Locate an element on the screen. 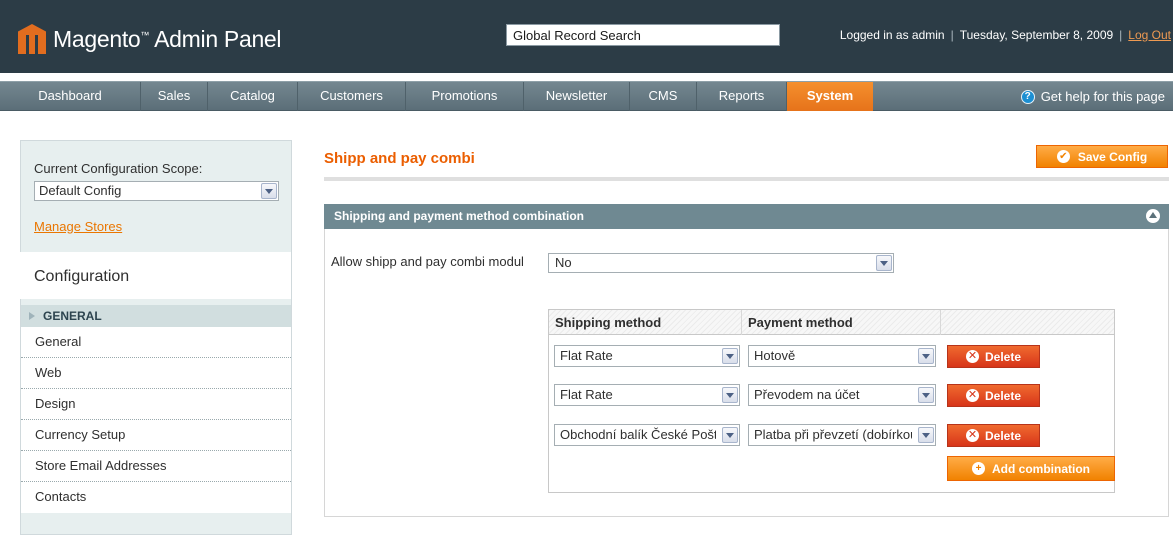  collapse-icon is located at coordinates (1153, 216).